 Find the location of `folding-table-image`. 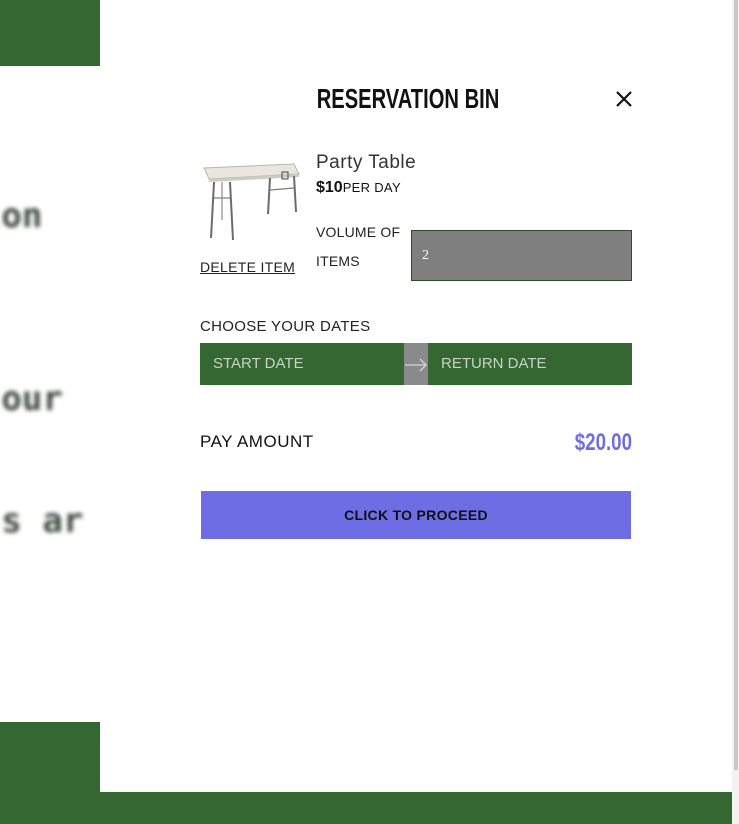

folding-table-image is located at coordinates (250, 201).